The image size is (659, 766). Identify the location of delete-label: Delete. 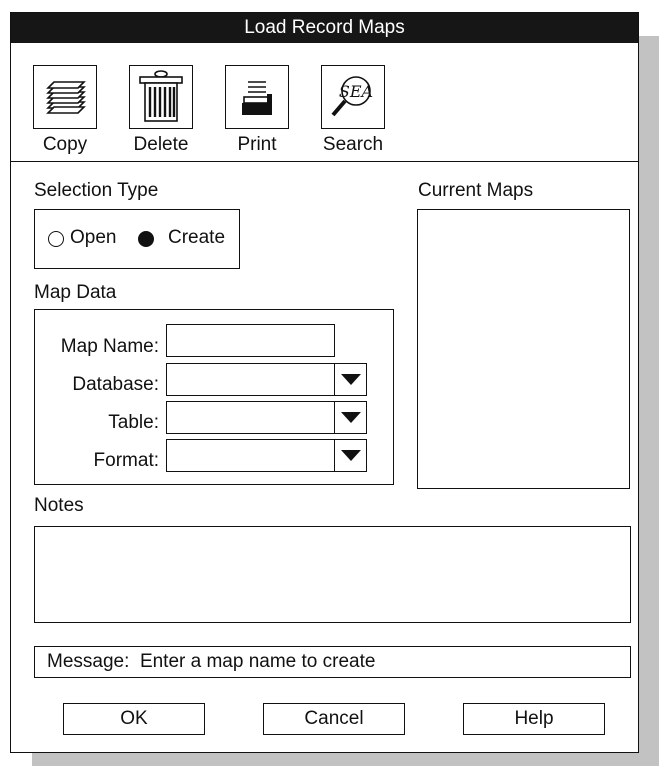
(161, 144).